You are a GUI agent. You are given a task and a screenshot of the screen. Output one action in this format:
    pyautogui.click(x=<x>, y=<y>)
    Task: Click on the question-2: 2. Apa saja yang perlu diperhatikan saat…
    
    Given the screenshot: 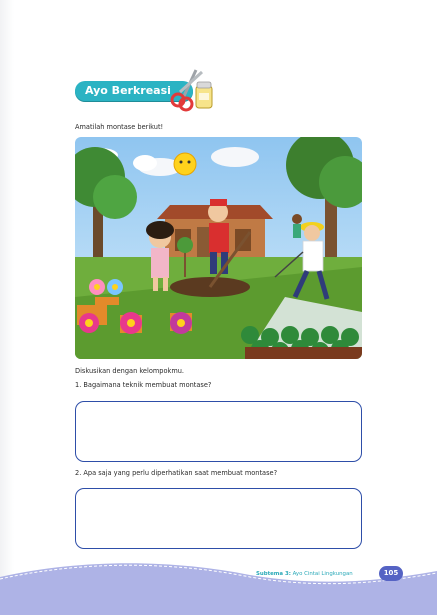 What is the action you would take?
    pyautogui.click(x=176, y=473)
    